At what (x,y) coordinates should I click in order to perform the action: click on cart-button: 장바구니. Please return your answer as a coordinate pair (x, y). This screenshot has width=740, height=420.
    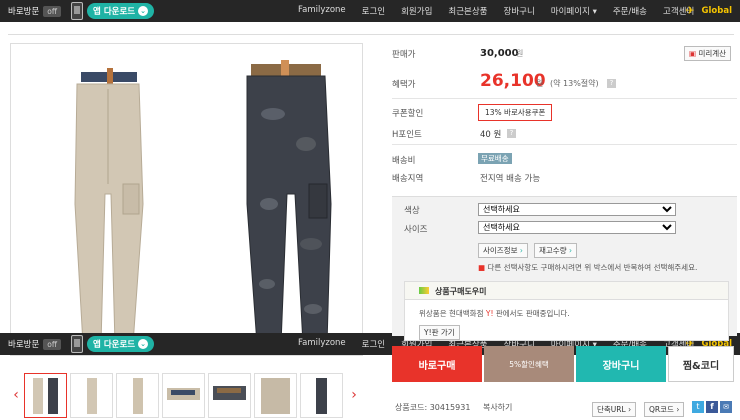
    Looking at the image, I should click on (621, 364).